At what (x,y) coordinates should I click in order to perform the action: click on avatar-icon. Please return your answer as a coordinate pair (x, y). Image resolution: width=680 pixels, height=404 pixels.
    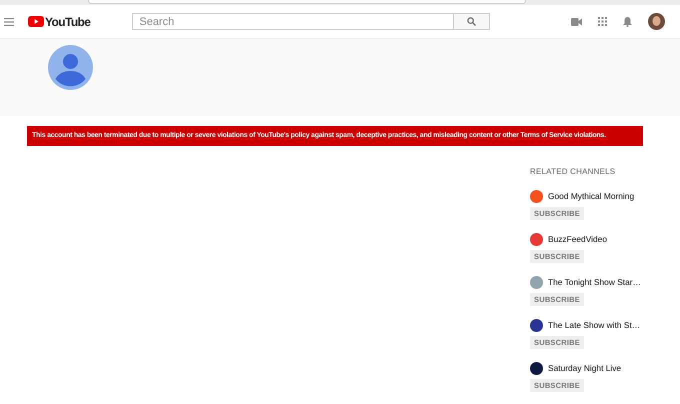
    Looking at the image, I should click on (656, 21).